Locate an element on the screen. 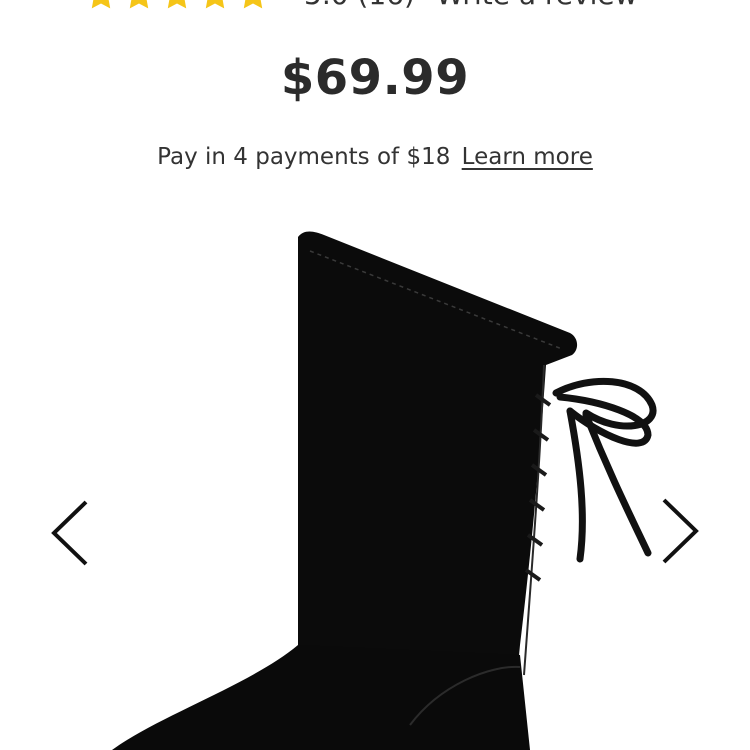  chevron-left-icon is located at coordinates (70, 533).